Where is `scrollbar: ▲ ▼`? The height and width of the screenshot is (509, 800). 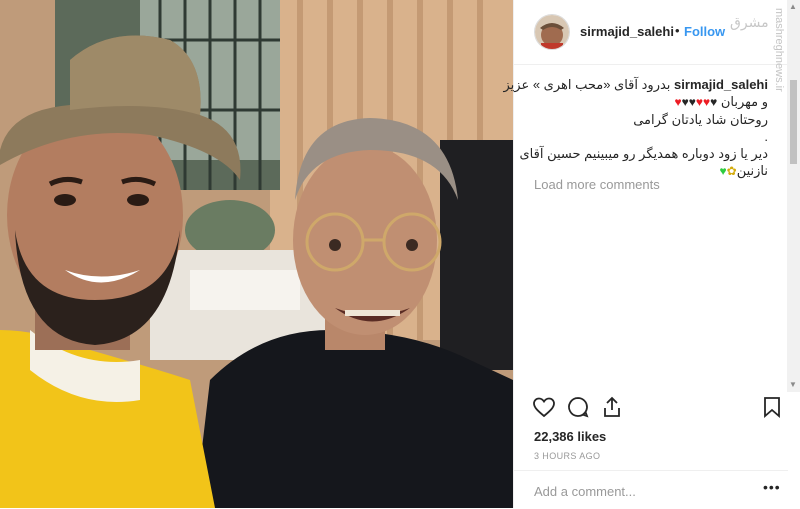 scrollbar: ▲ ▼ is located at coordinates (793, 196).